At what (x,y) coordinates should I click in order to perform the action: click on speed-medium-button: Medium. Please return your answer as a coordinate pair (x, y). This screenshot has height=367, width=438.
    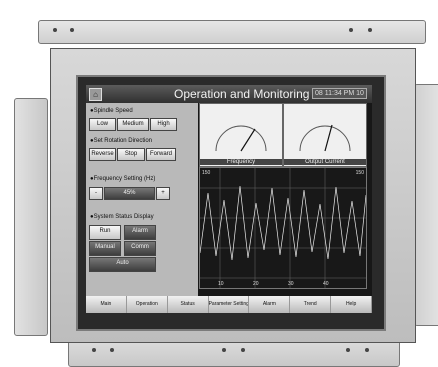
    Looking at the image, I should click on (133, 124).